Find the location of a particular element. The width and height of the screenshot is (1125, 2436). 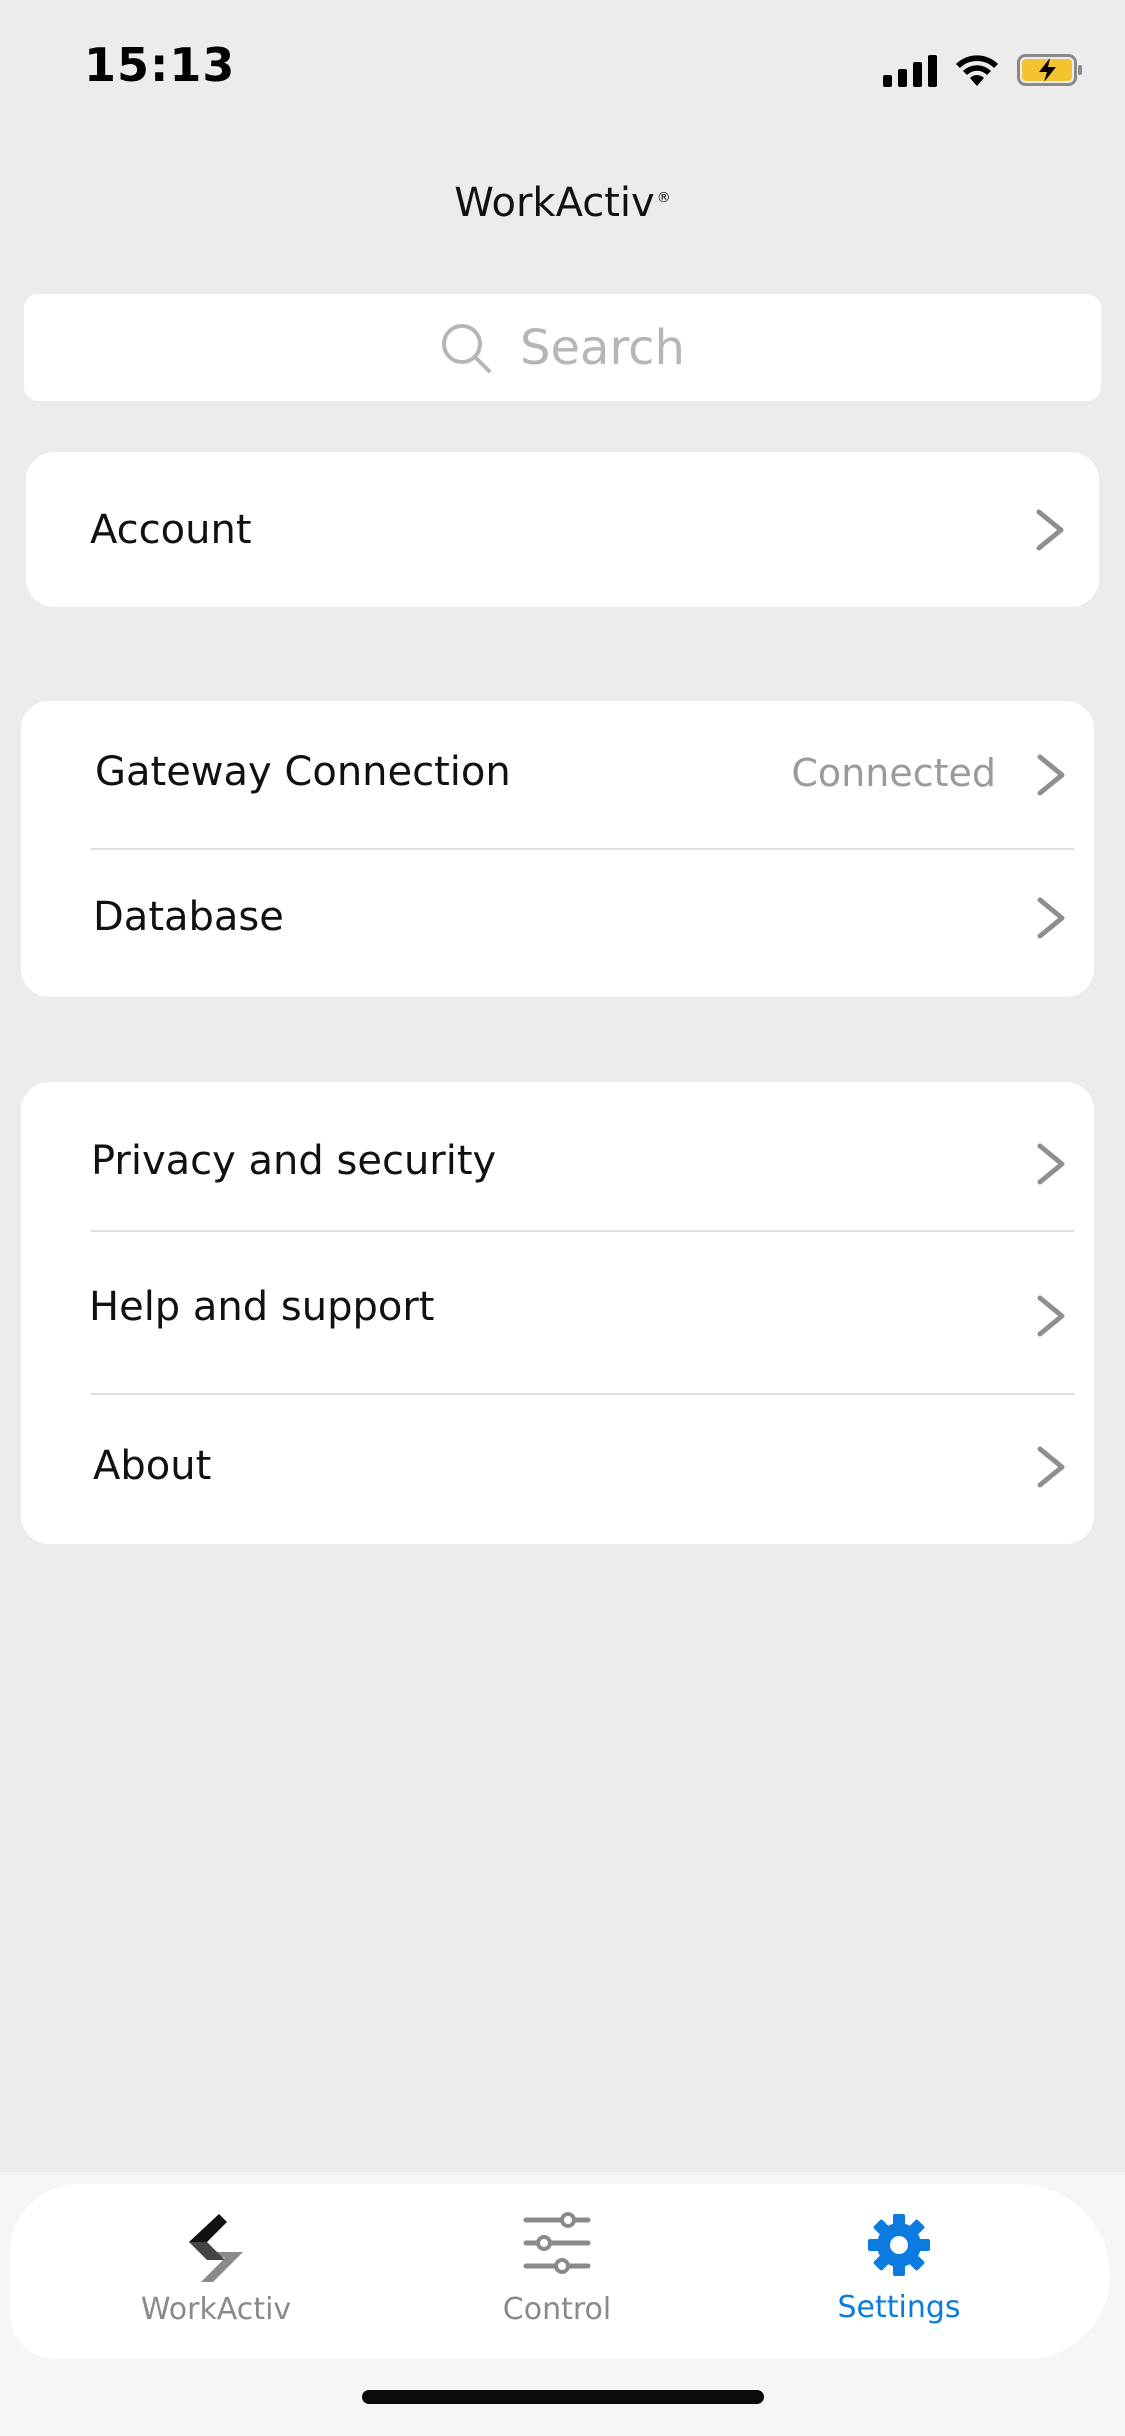

battery-charging-icon is located at coordinates (1049, 70).